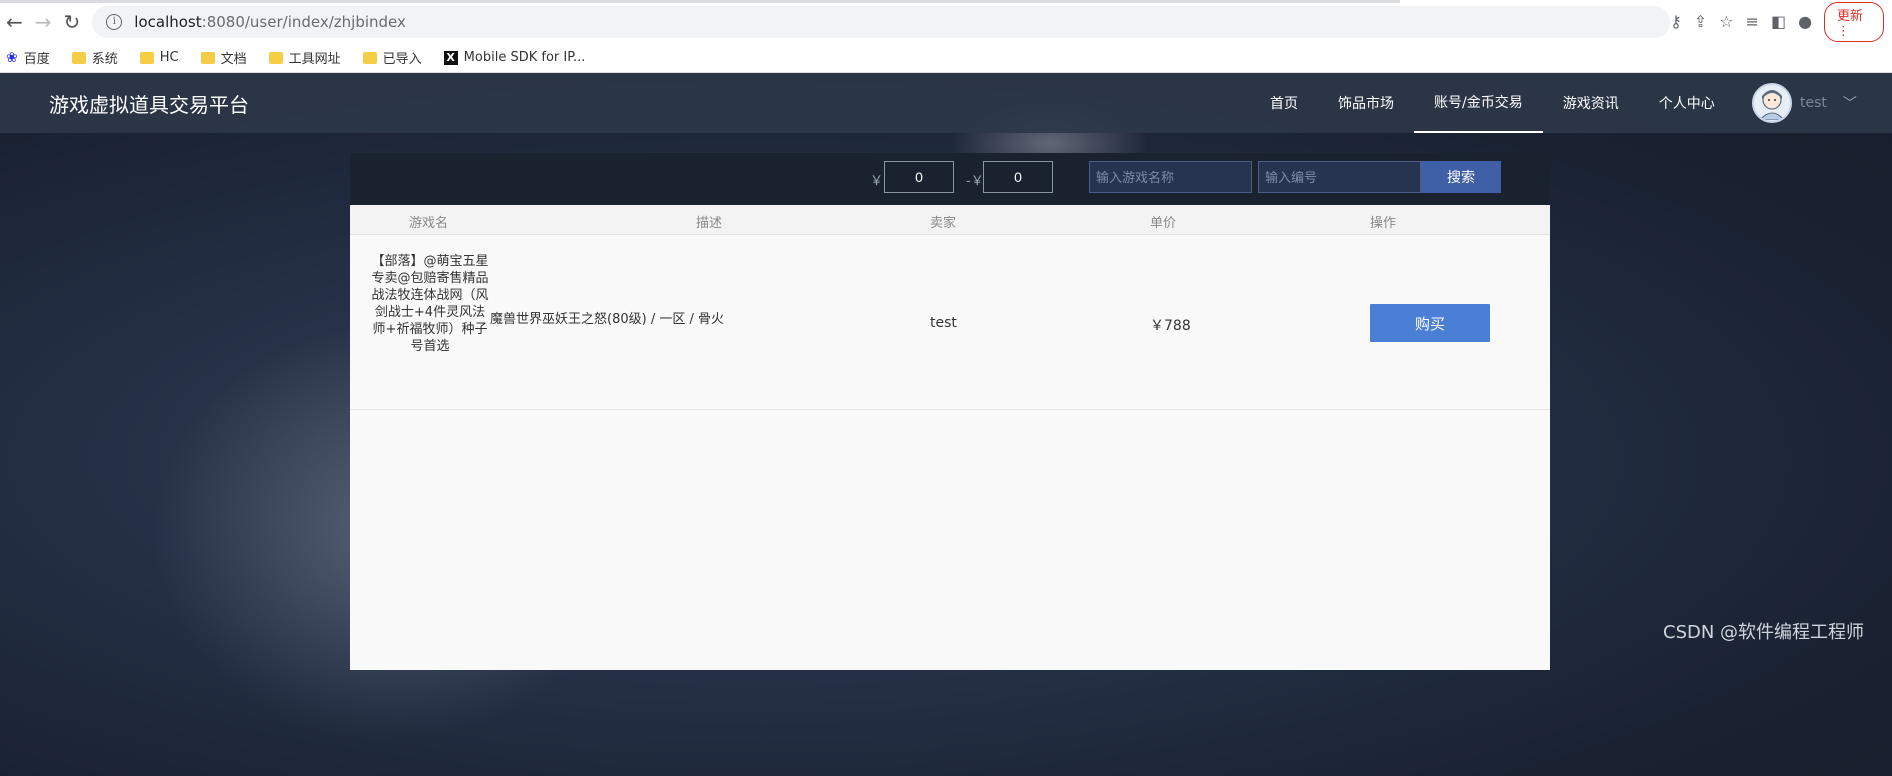 This screenshot has width=1892, height=776. Describe the element at coordinates (104, 59) in the screenshot. I see `bookmark-label: 系统` at that location.